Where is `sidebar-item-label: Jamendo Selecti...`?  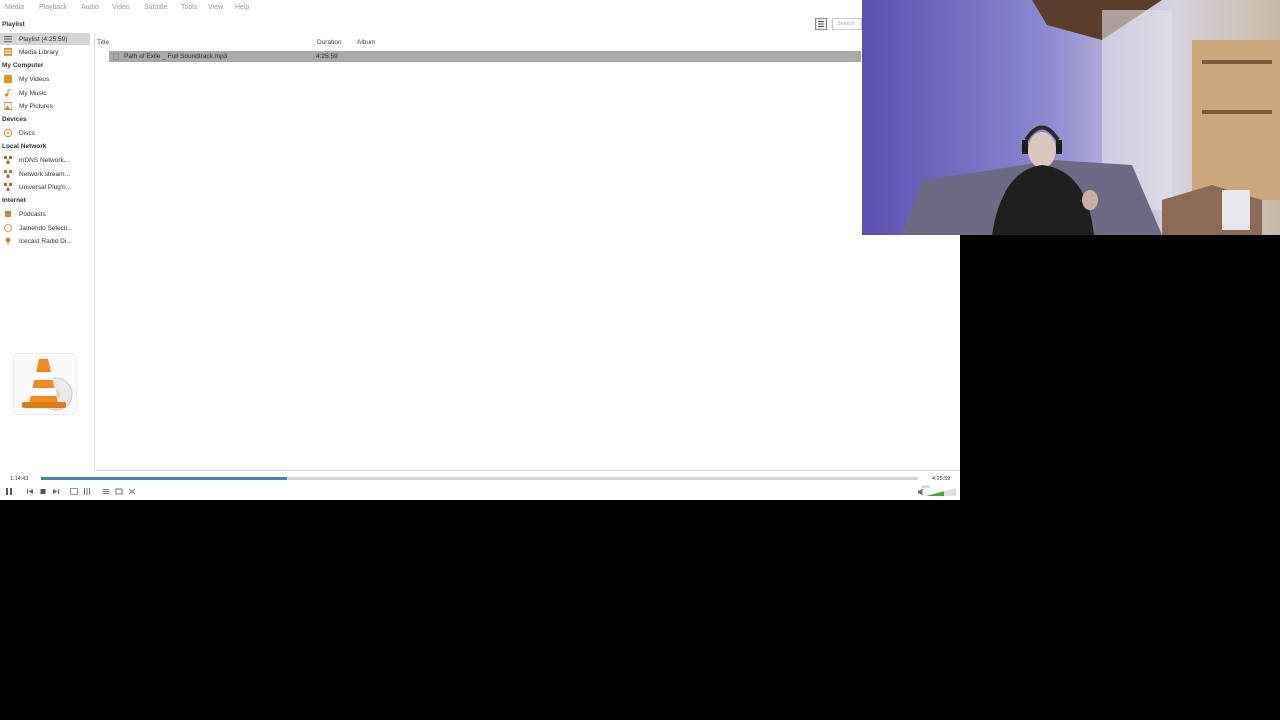 sidebar-item-label: Jamendo Selecti... is located at coordinates (46, 228).